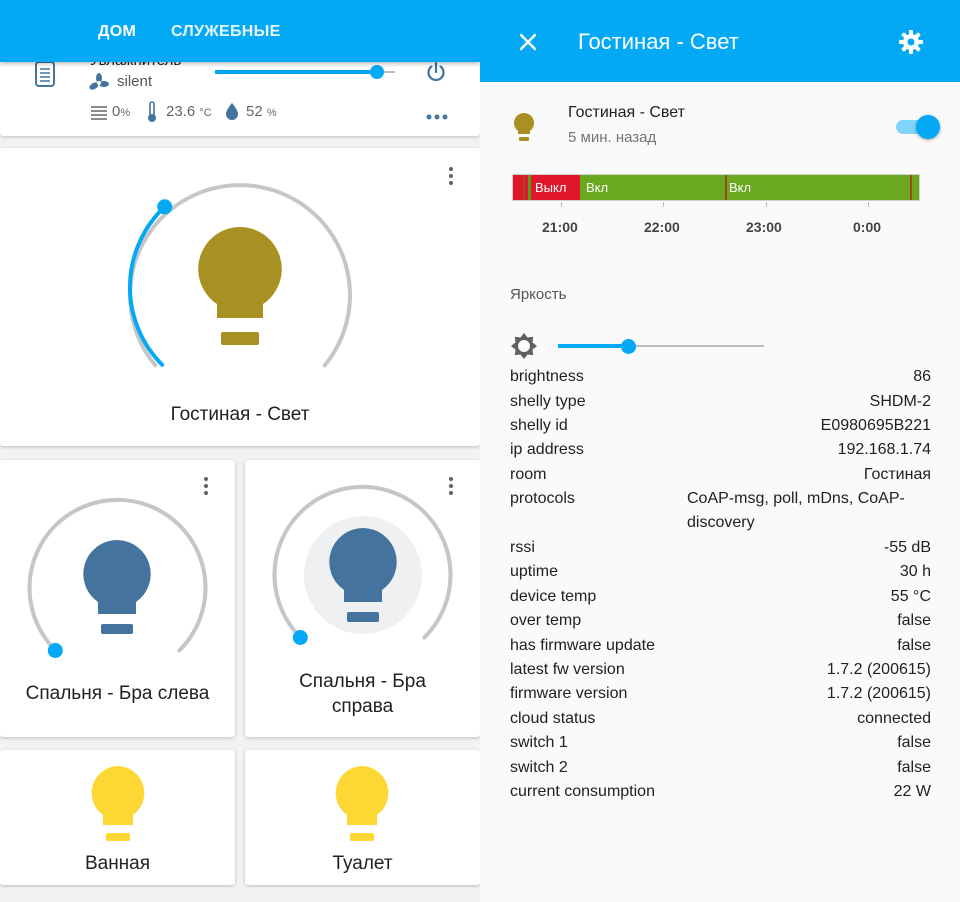 This screenshot has width=960, height=902. Describe the element at coordinates (437, 114) in the screenshot. I see `more-options-icon` at that location.